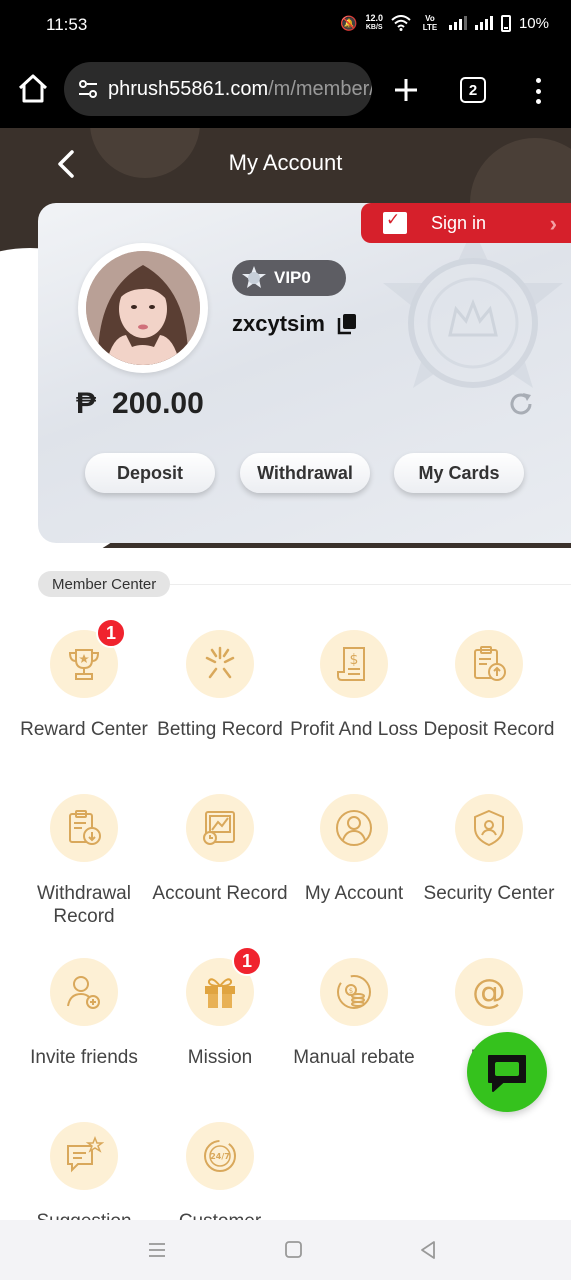 This screenshot has height=1280, width=571. Describe the element at coordinates (84, 1057) in the screenshot. I see `grid-item-label: Invite friends` at that location.